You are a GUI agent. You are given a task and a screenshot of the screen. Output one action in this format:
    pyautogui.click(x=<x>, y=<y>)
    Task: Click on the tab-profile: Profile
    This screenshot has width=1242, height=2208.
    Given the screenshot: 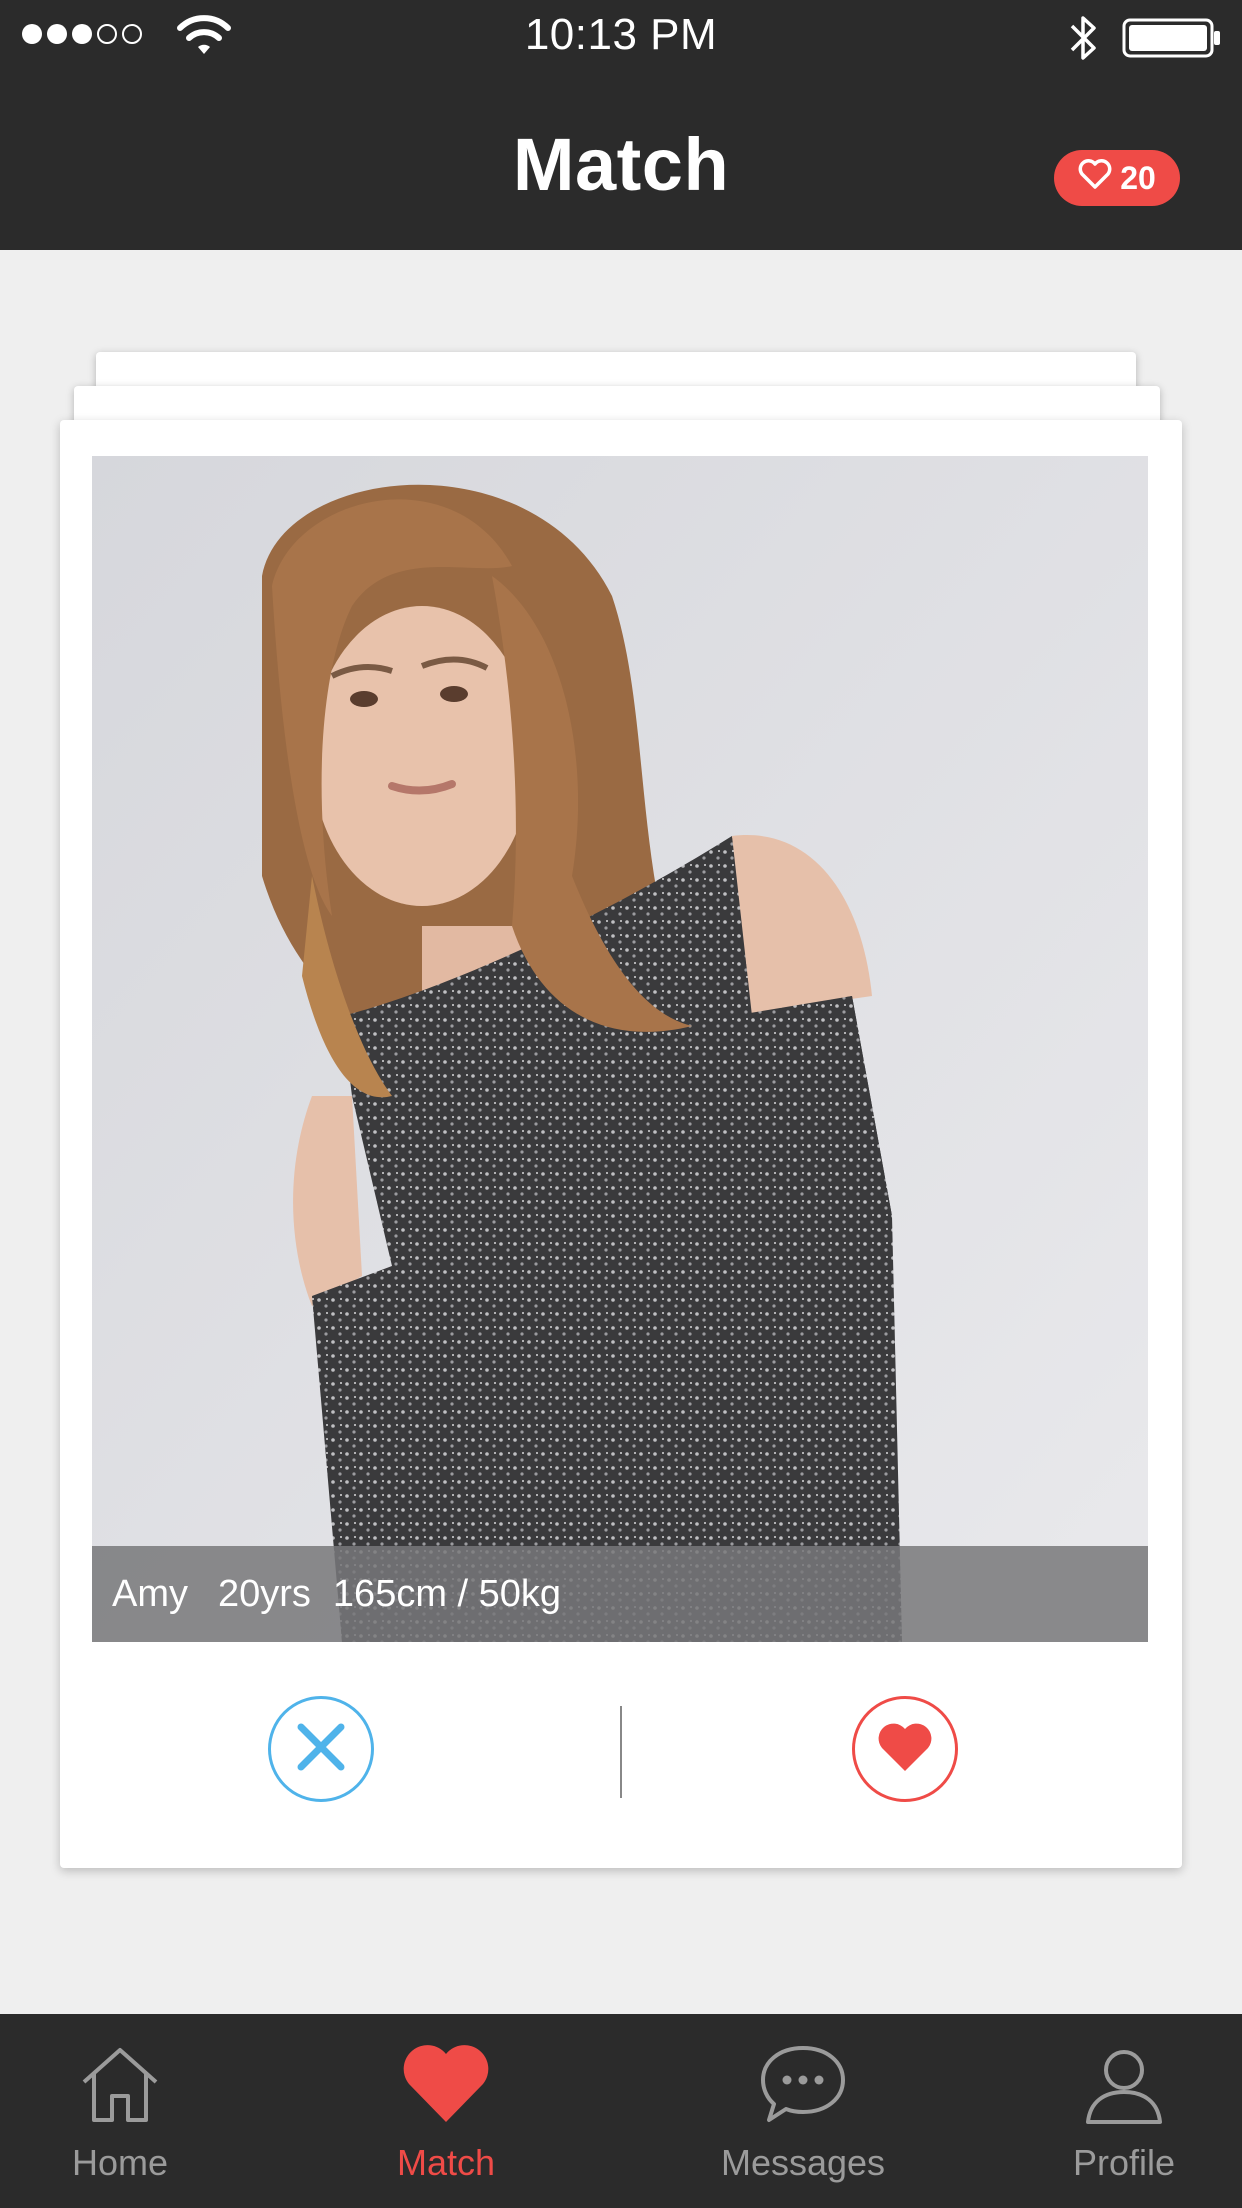 What is the action you would take?
    pyautogui.click(x=1124, y=2111)
    